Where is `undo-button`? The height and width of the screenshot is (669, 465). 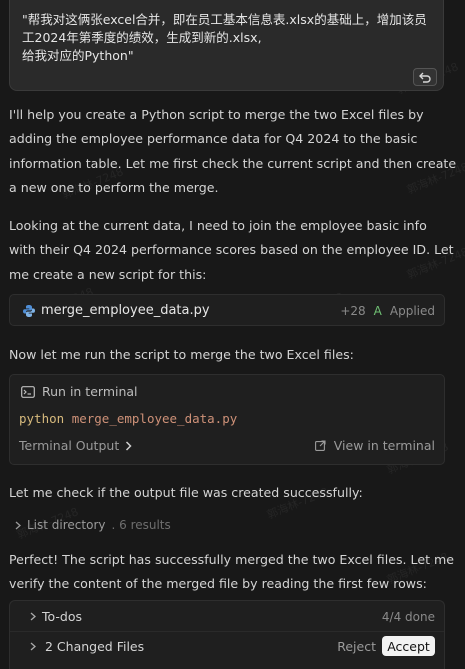 undo-button is located at coordinates (425, 77).